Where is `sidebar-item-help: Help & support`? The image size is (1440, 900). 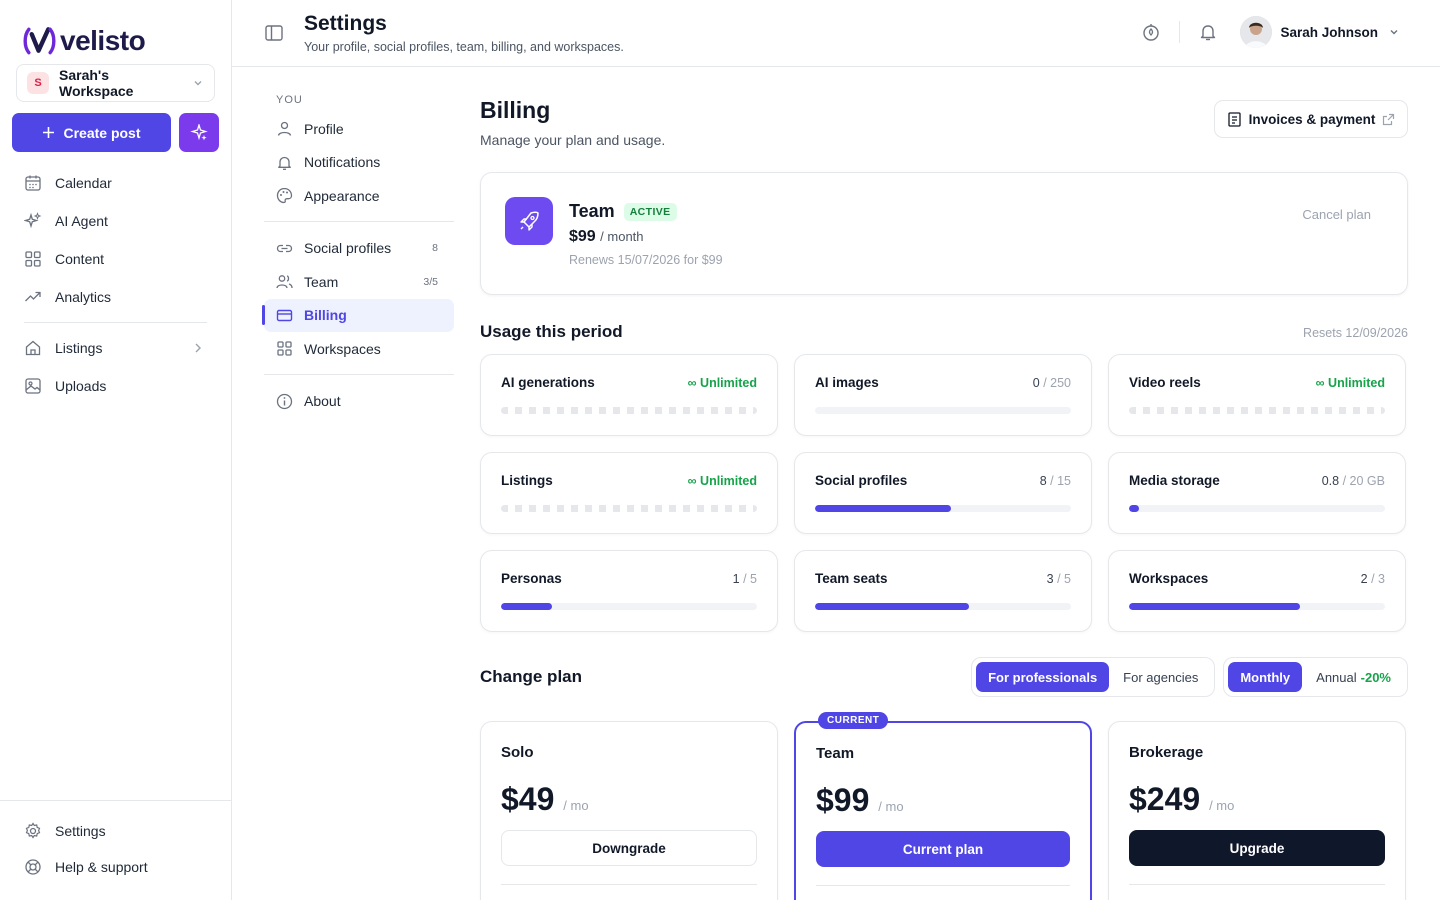
sidebar-item-help: Help & support is located at coordinates (115, 867).